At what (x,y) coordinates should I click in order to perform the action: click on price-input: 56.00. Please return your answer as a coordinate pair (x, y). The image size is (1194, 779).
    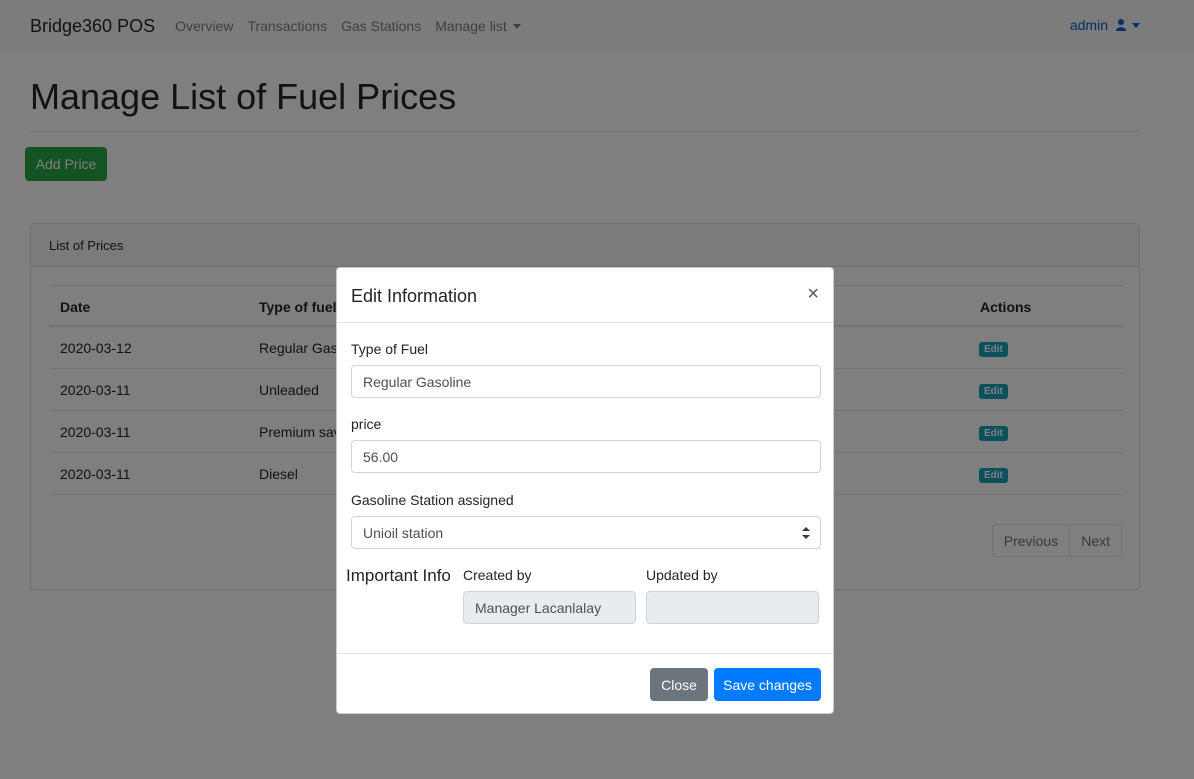
    Looking at the image, I should click on (586, 456).